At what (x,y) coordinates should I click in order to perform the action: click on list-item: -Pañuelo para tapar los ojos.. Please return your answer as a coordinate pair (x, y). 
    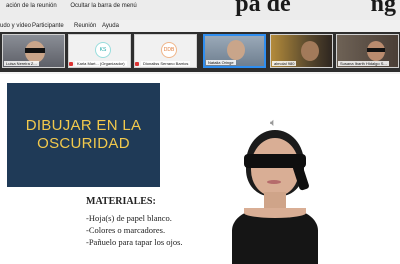
    Looking at the image, I should click on (134, 242).